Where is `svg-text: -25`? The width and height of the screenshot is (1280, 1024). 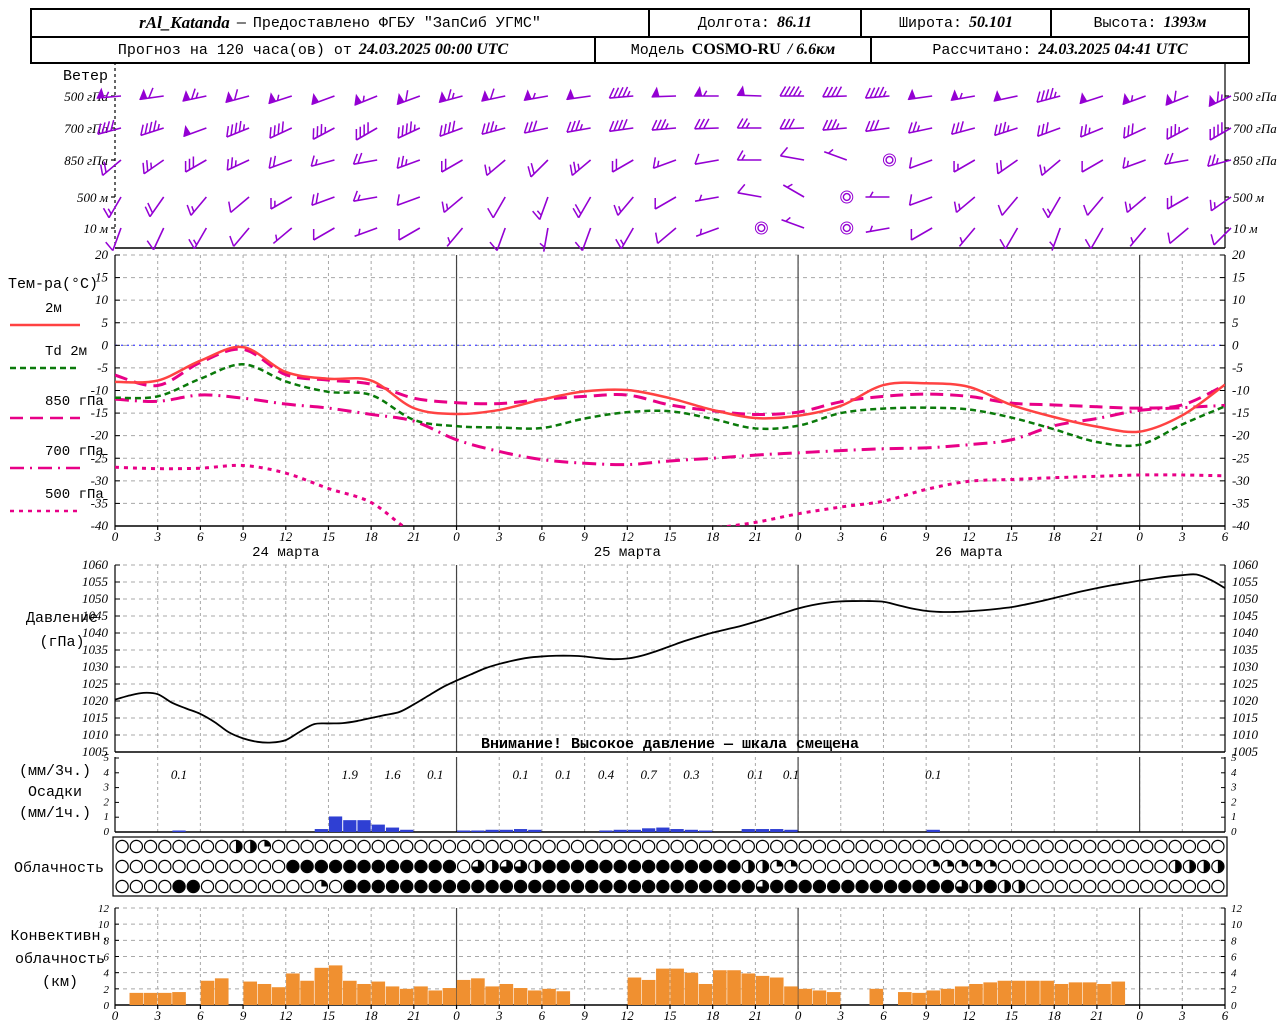
svg-text: -25 is located at coordinates (1241, 457).